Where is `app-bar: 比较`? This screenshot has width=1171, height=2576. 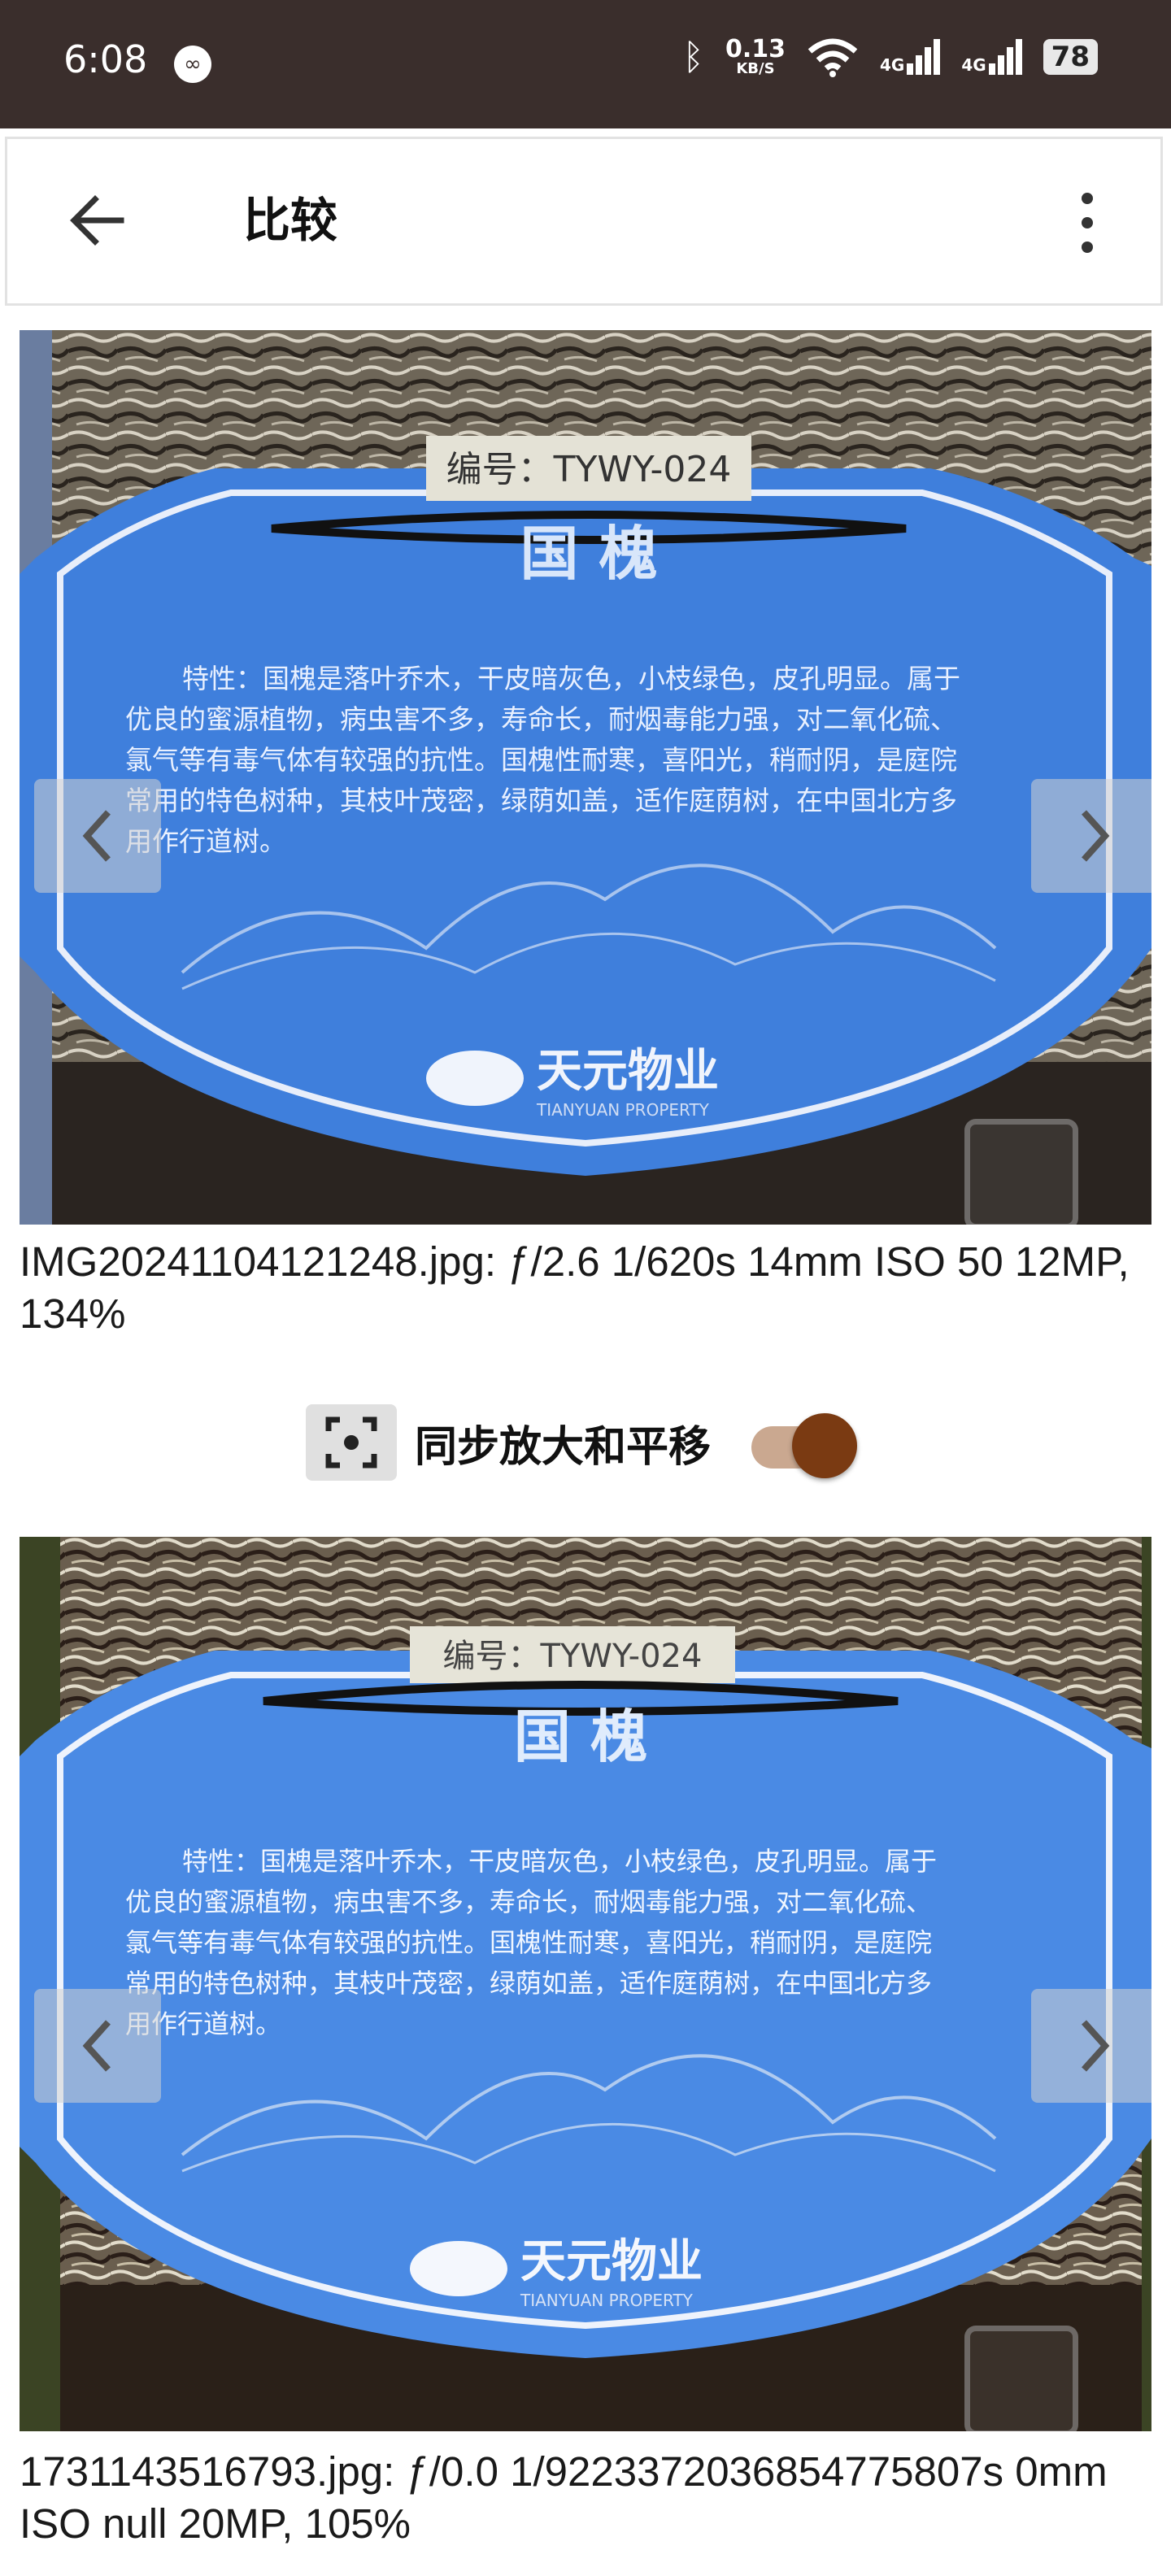 app-bar: 比较 is located at coordinates (584, 221).